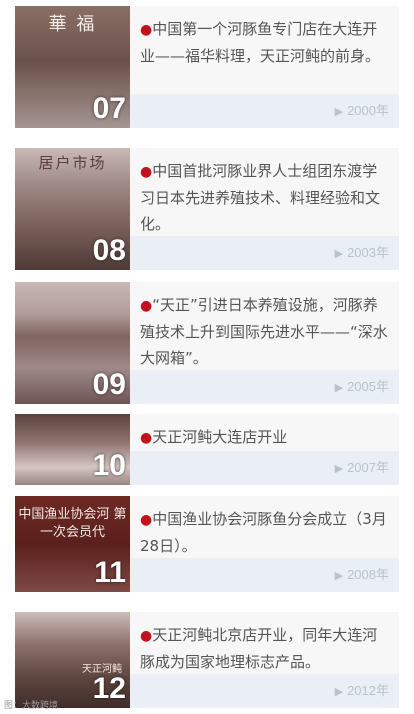 The image size is (414, 714). What do you see at coordinates (220, 437) in the screenshot?
I see `timeline-text: 天正河鲀大连店开业` at bounding box center [220, 437].